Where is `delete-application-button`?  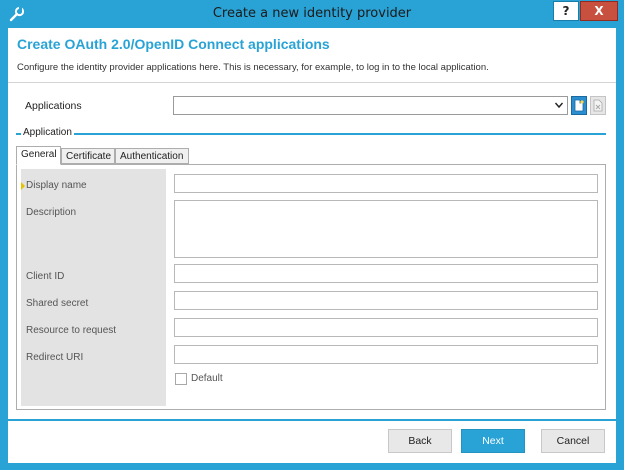
delete-application-button is located at coordinates (598, 105).